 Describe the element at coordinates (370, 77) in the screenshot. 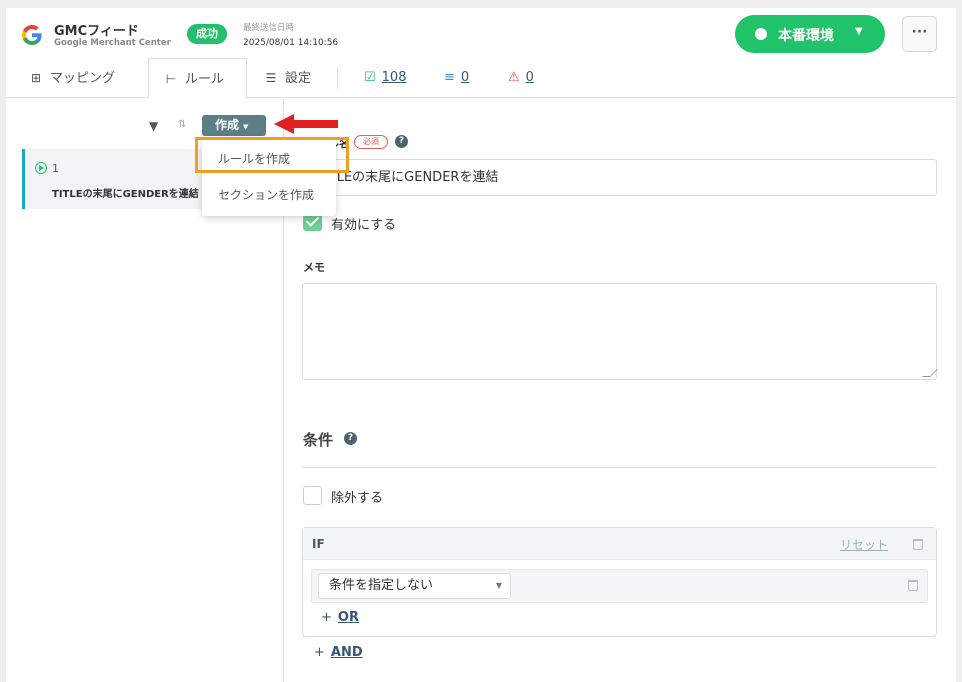

I see `check-list-icon: ☑` at that location.